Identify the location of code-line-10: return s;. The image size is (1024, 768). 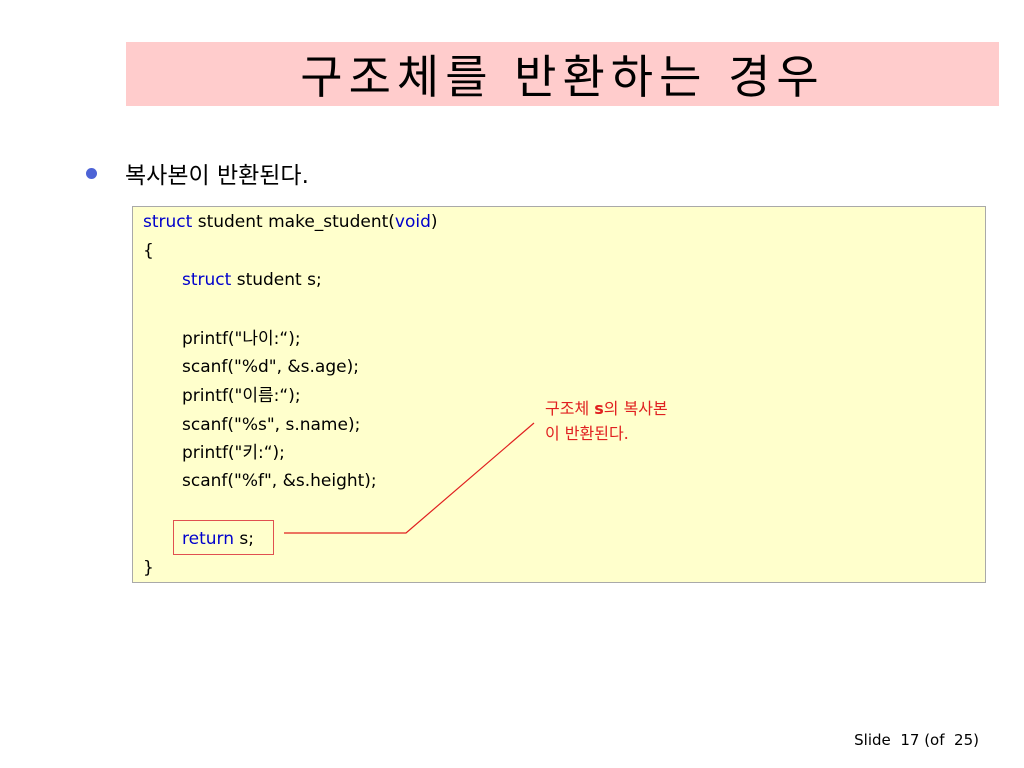
(218, 539).